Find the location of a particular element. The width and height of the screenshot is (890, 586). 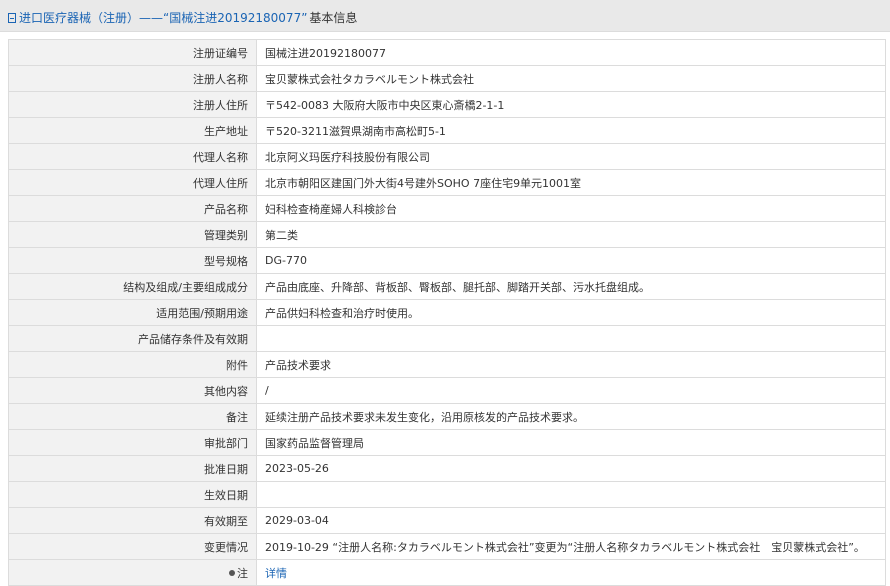

row-label: 其他内容 is located at coordinates (132, 390).